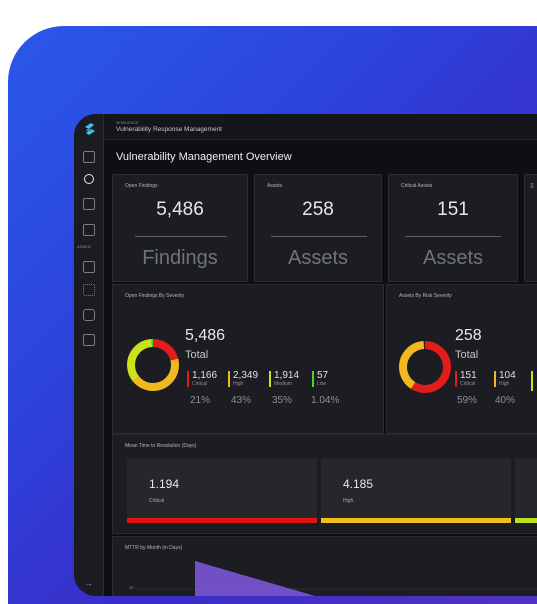 This screenshot has height=604, width=537. I want to click on mttr-month-card: MTTR by Month (in Days) 30, so click(324, 566).